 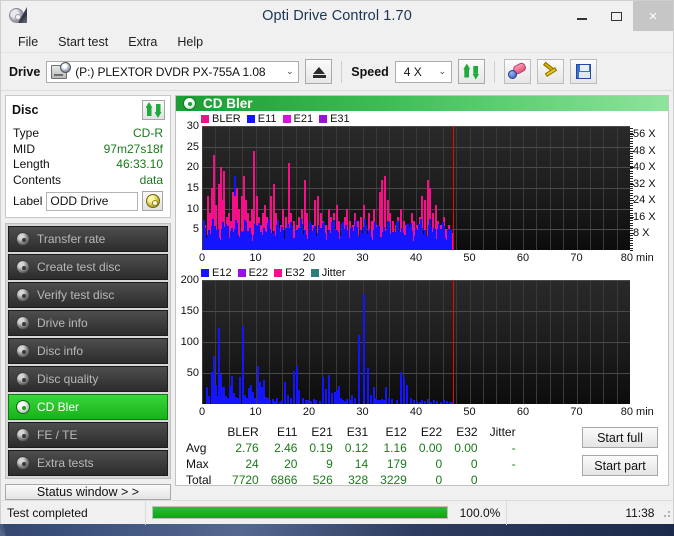 What do you see at coordinates (550, 71) in the screenshot?
I see `tools-button` at bounding box center [550, 71].